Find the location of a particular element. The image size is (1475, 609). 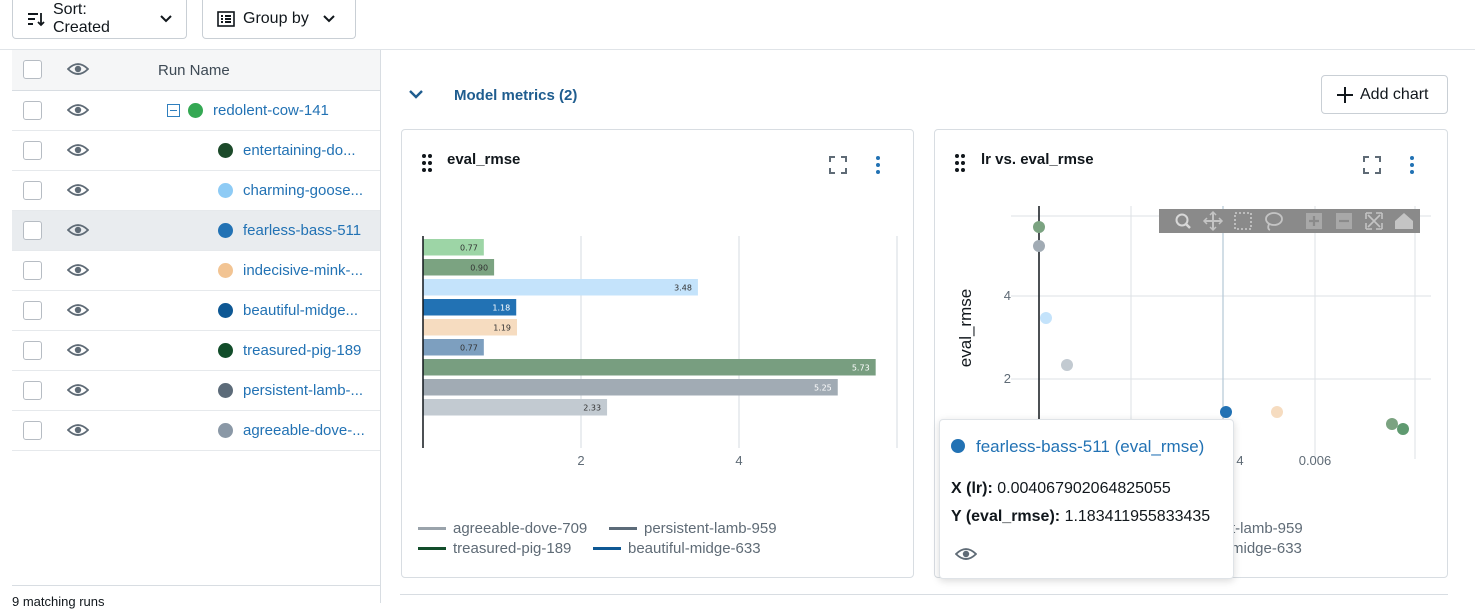

run-name-link: redolent-cow-141 is located at coordinates (271, 110).